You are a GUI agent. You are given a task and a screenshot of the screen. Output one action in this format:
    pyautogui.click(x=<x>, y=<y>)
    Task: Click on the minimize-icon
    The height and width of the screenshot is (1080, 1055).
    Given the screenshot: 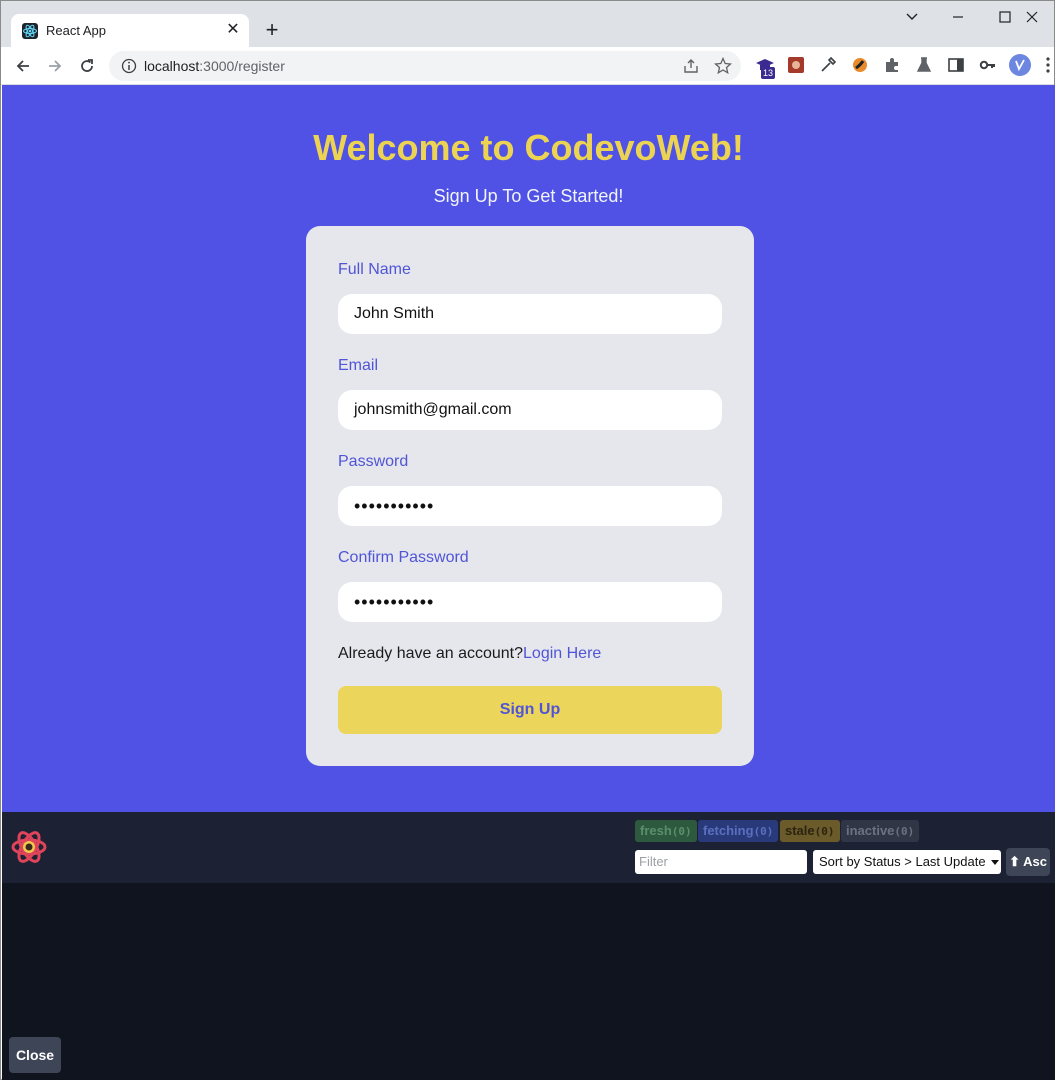 What is the action you would take?
    pyautogui.click(x=958, y=17)
    